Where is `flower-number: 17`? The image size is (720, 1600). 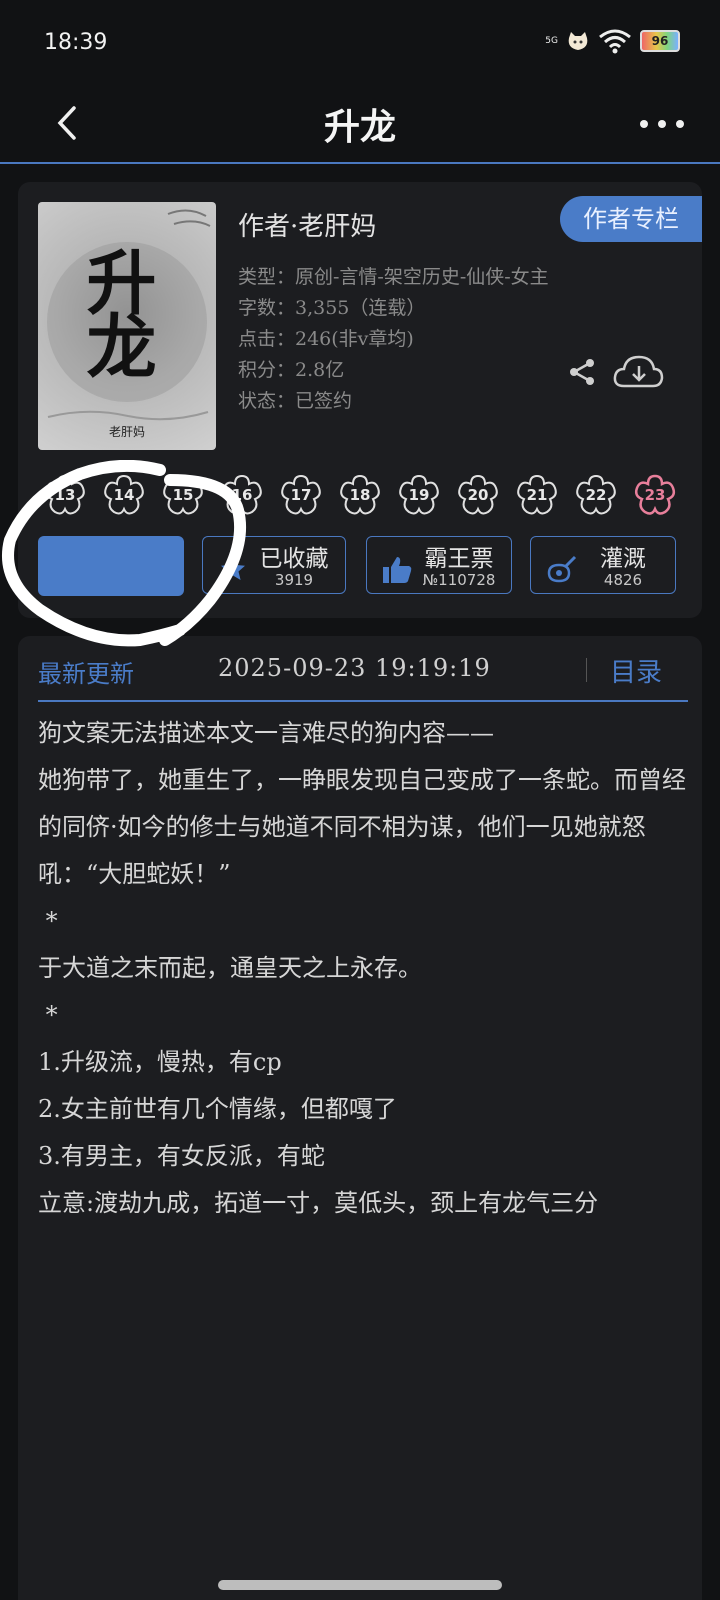
flower-number: 17 is located at coordinates (301, 495).